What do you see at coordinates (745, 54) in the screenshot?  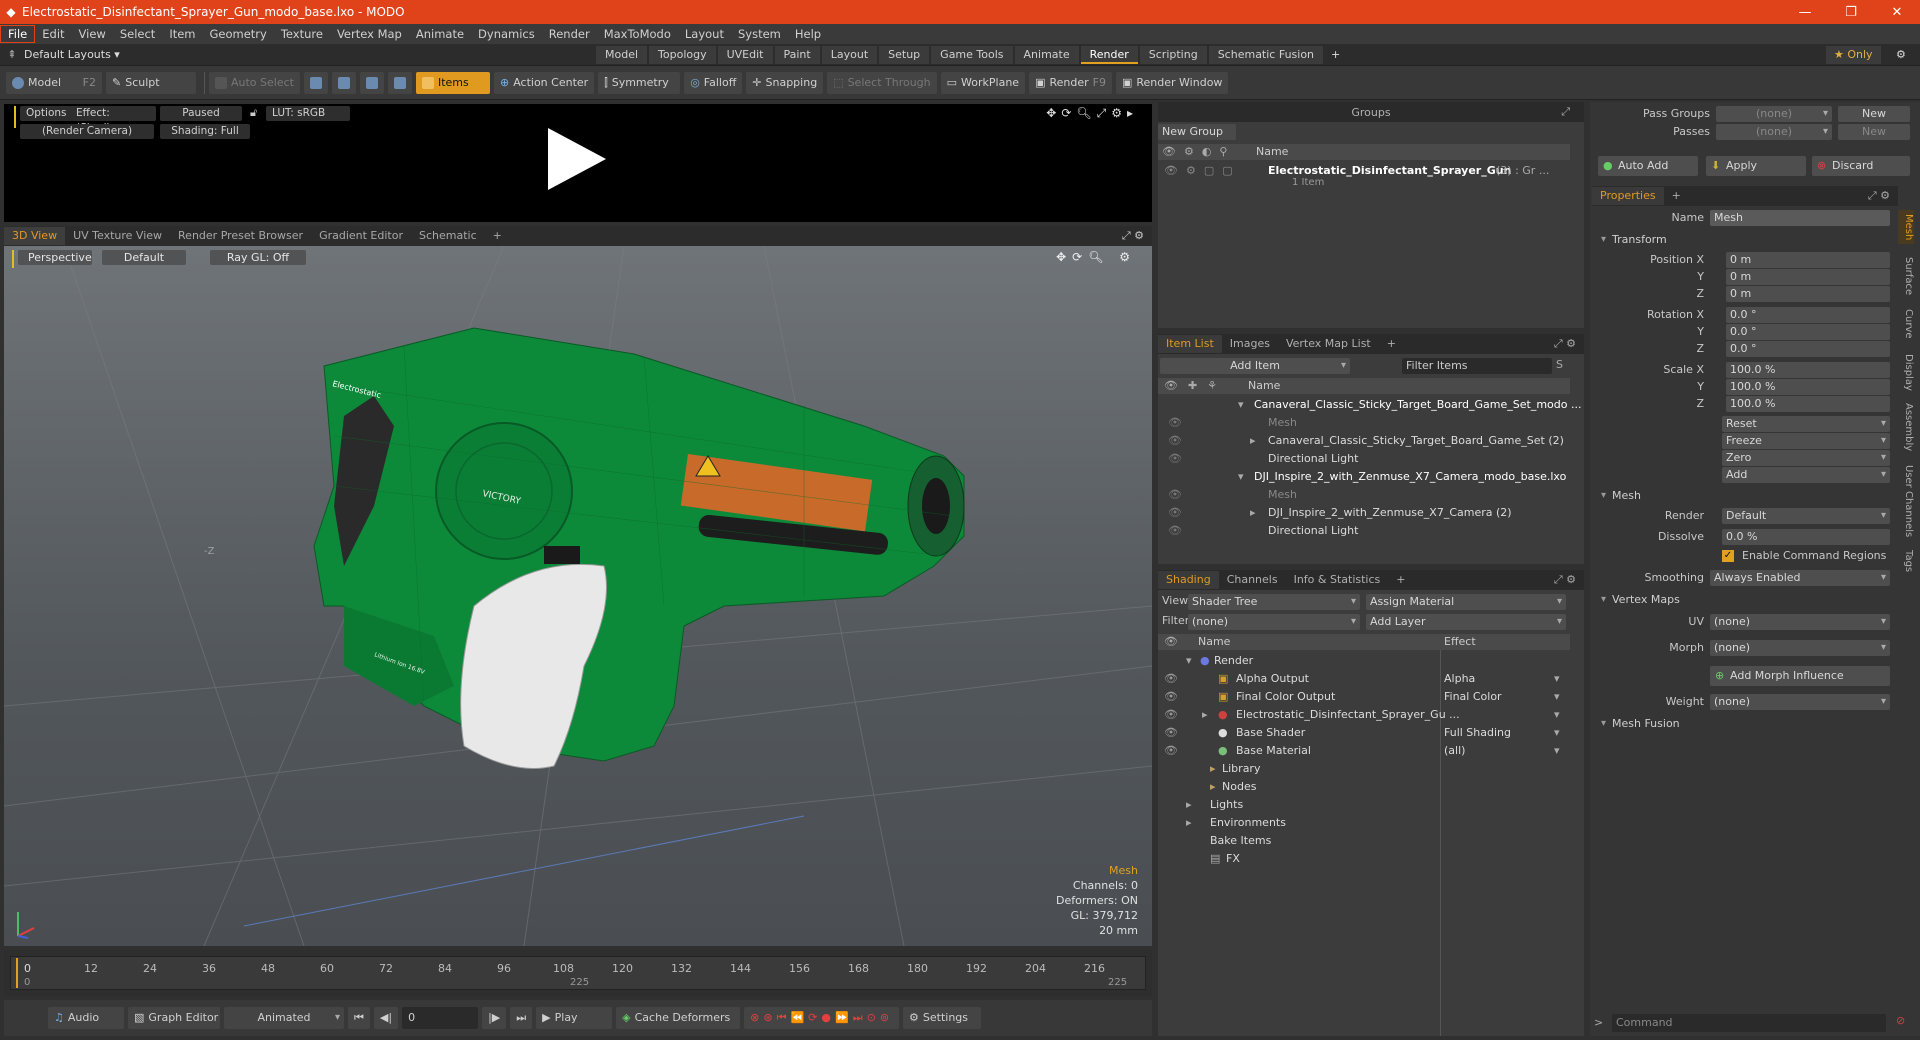 I see `tab-uvedit: UVEdit` at bounding box center [745, 54].